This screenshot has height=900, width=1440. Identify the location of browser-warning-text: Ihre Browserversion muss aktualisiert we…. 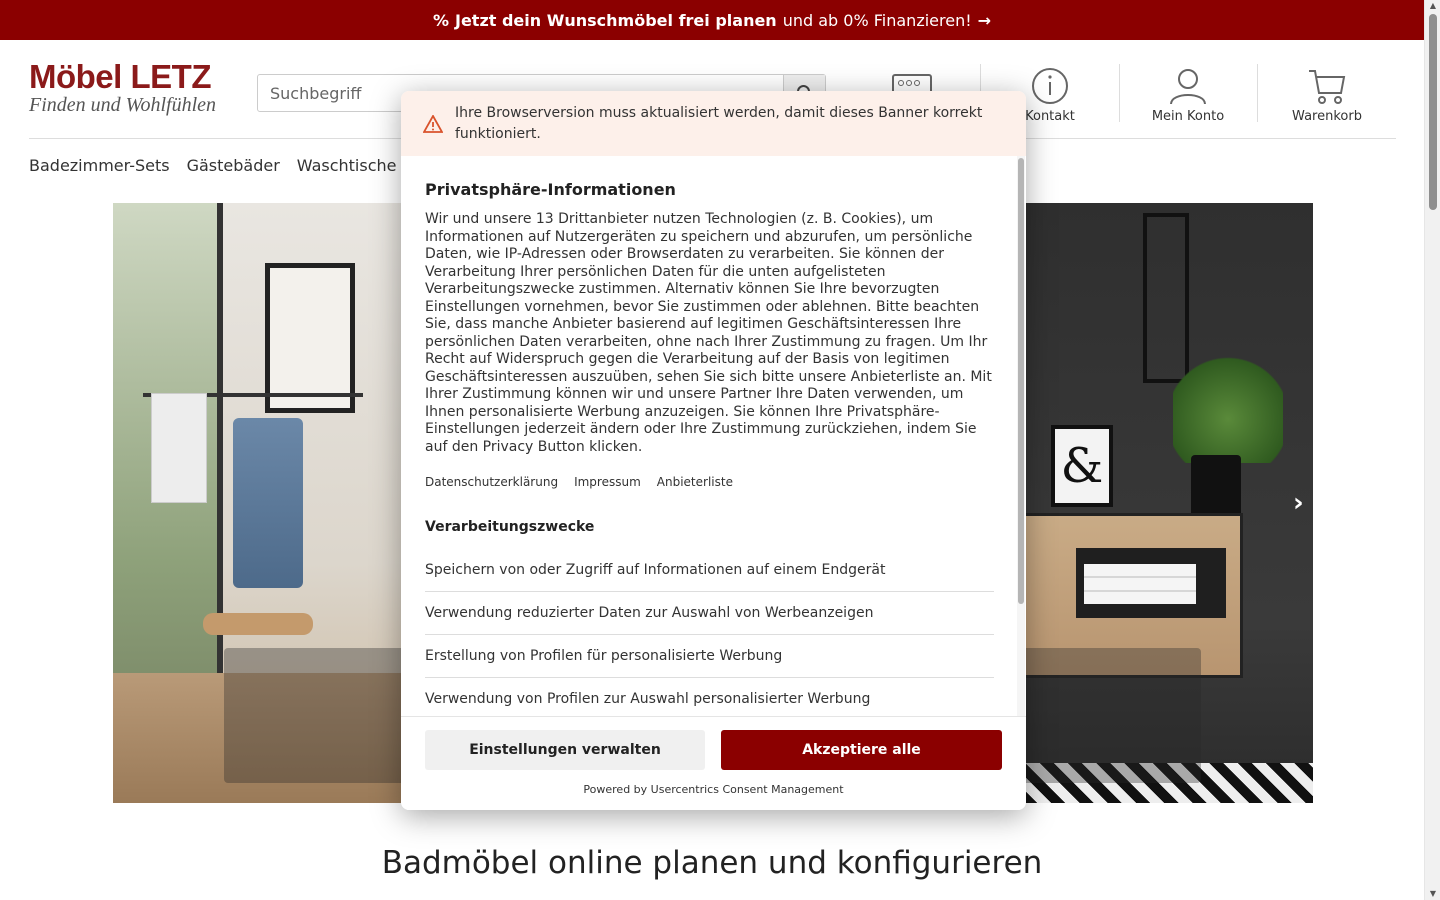
(719, 123).